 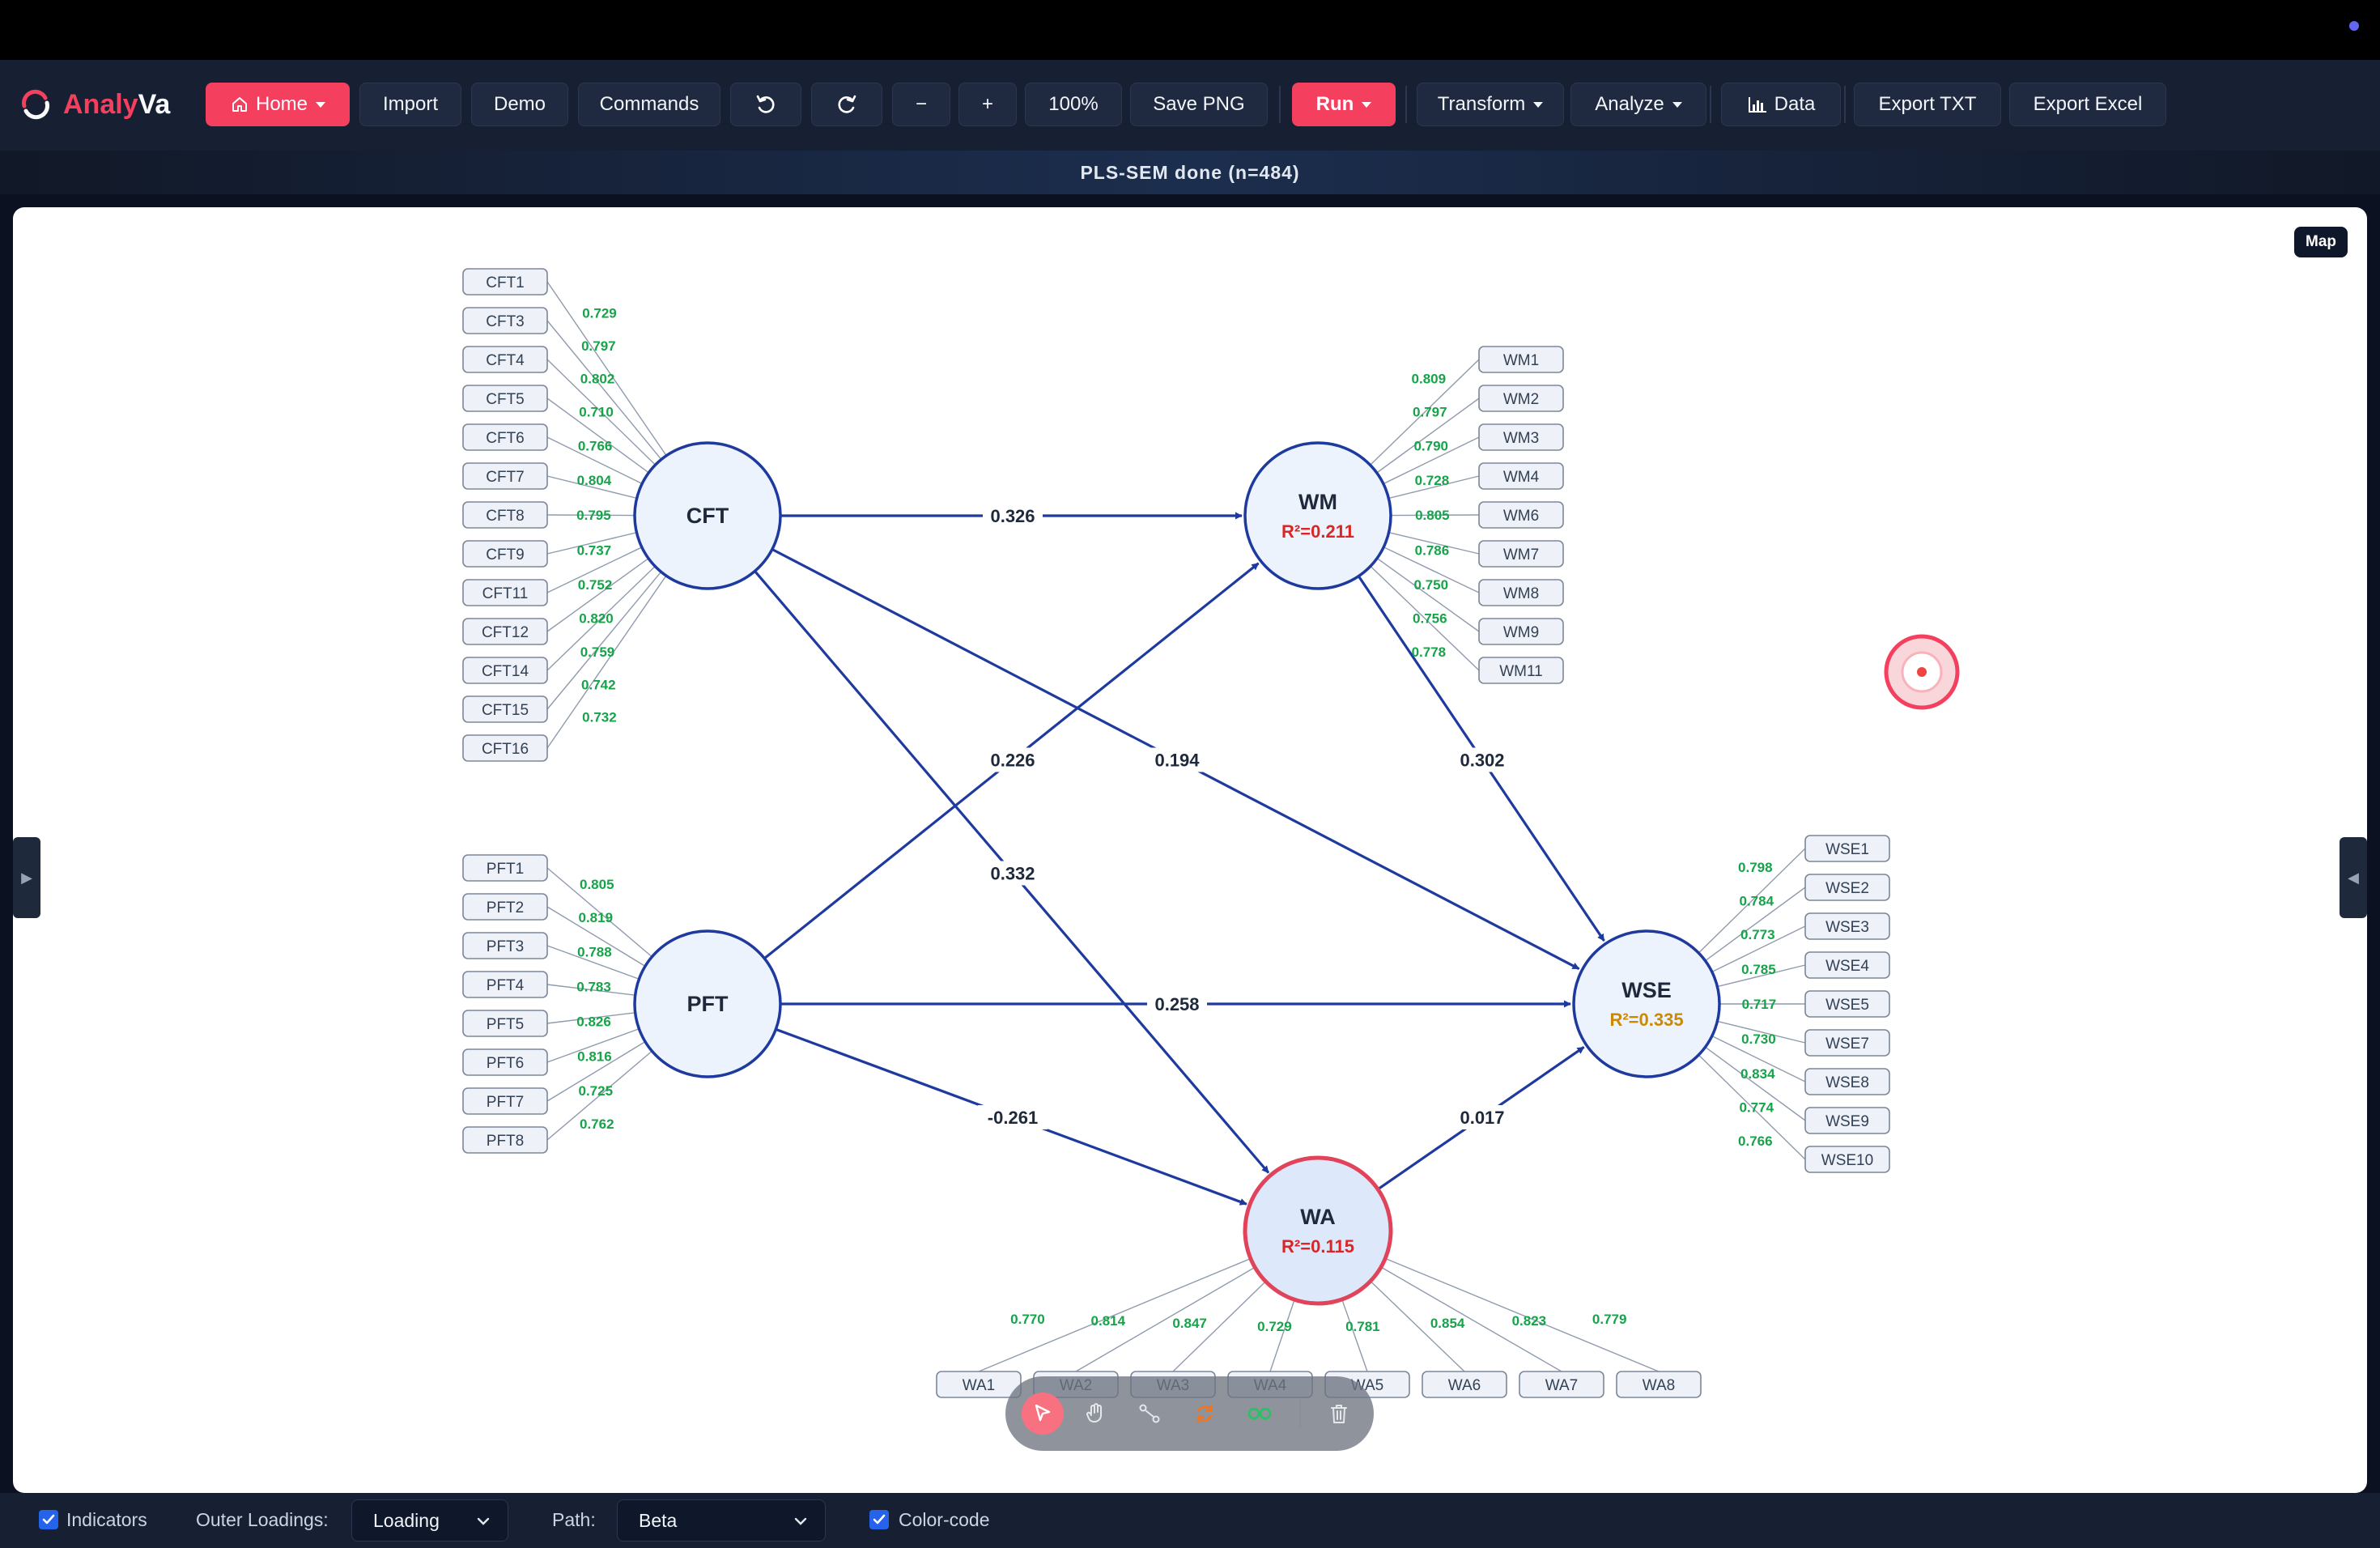 What do you see at coordinates (2353, 878) in the screenshot?
I see `right-panel-toggle: ◀` at bounding box center [2353, 878].